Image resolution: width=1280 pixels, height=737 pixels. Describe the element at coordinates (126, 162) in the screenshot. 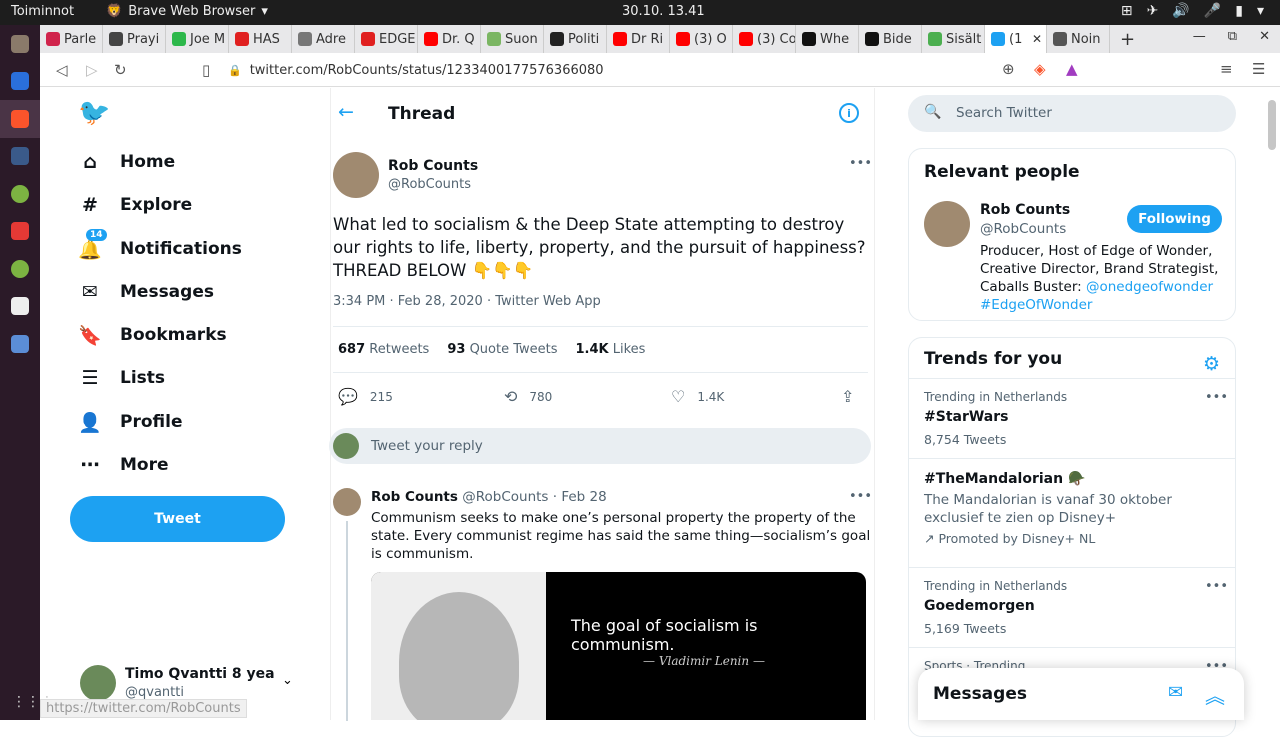

I see `nav-home: ⌂ Home` at that location.